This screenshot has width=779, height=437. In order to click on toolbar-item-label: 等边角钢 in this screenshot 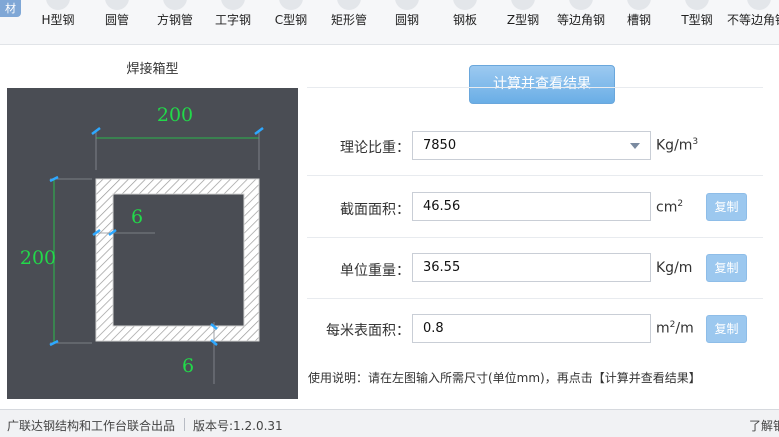, I will do `click(580, 20)`.